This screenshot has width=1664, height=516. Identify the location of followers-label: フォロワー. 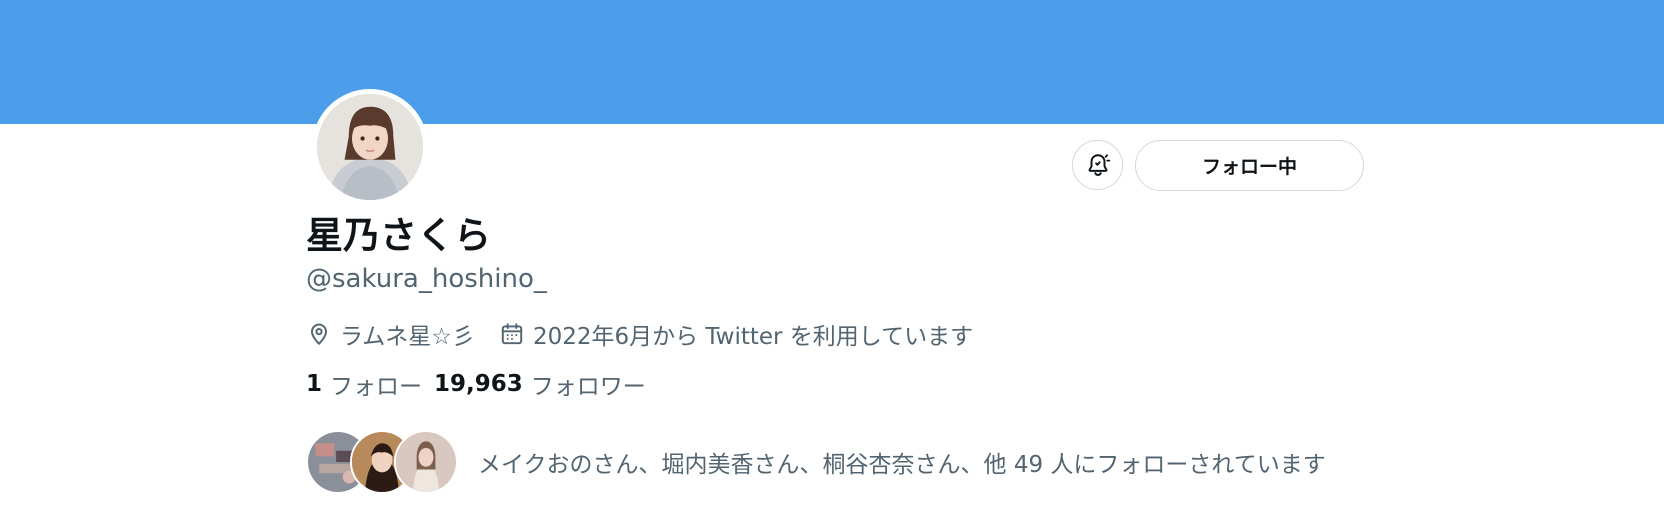
(588, 387).